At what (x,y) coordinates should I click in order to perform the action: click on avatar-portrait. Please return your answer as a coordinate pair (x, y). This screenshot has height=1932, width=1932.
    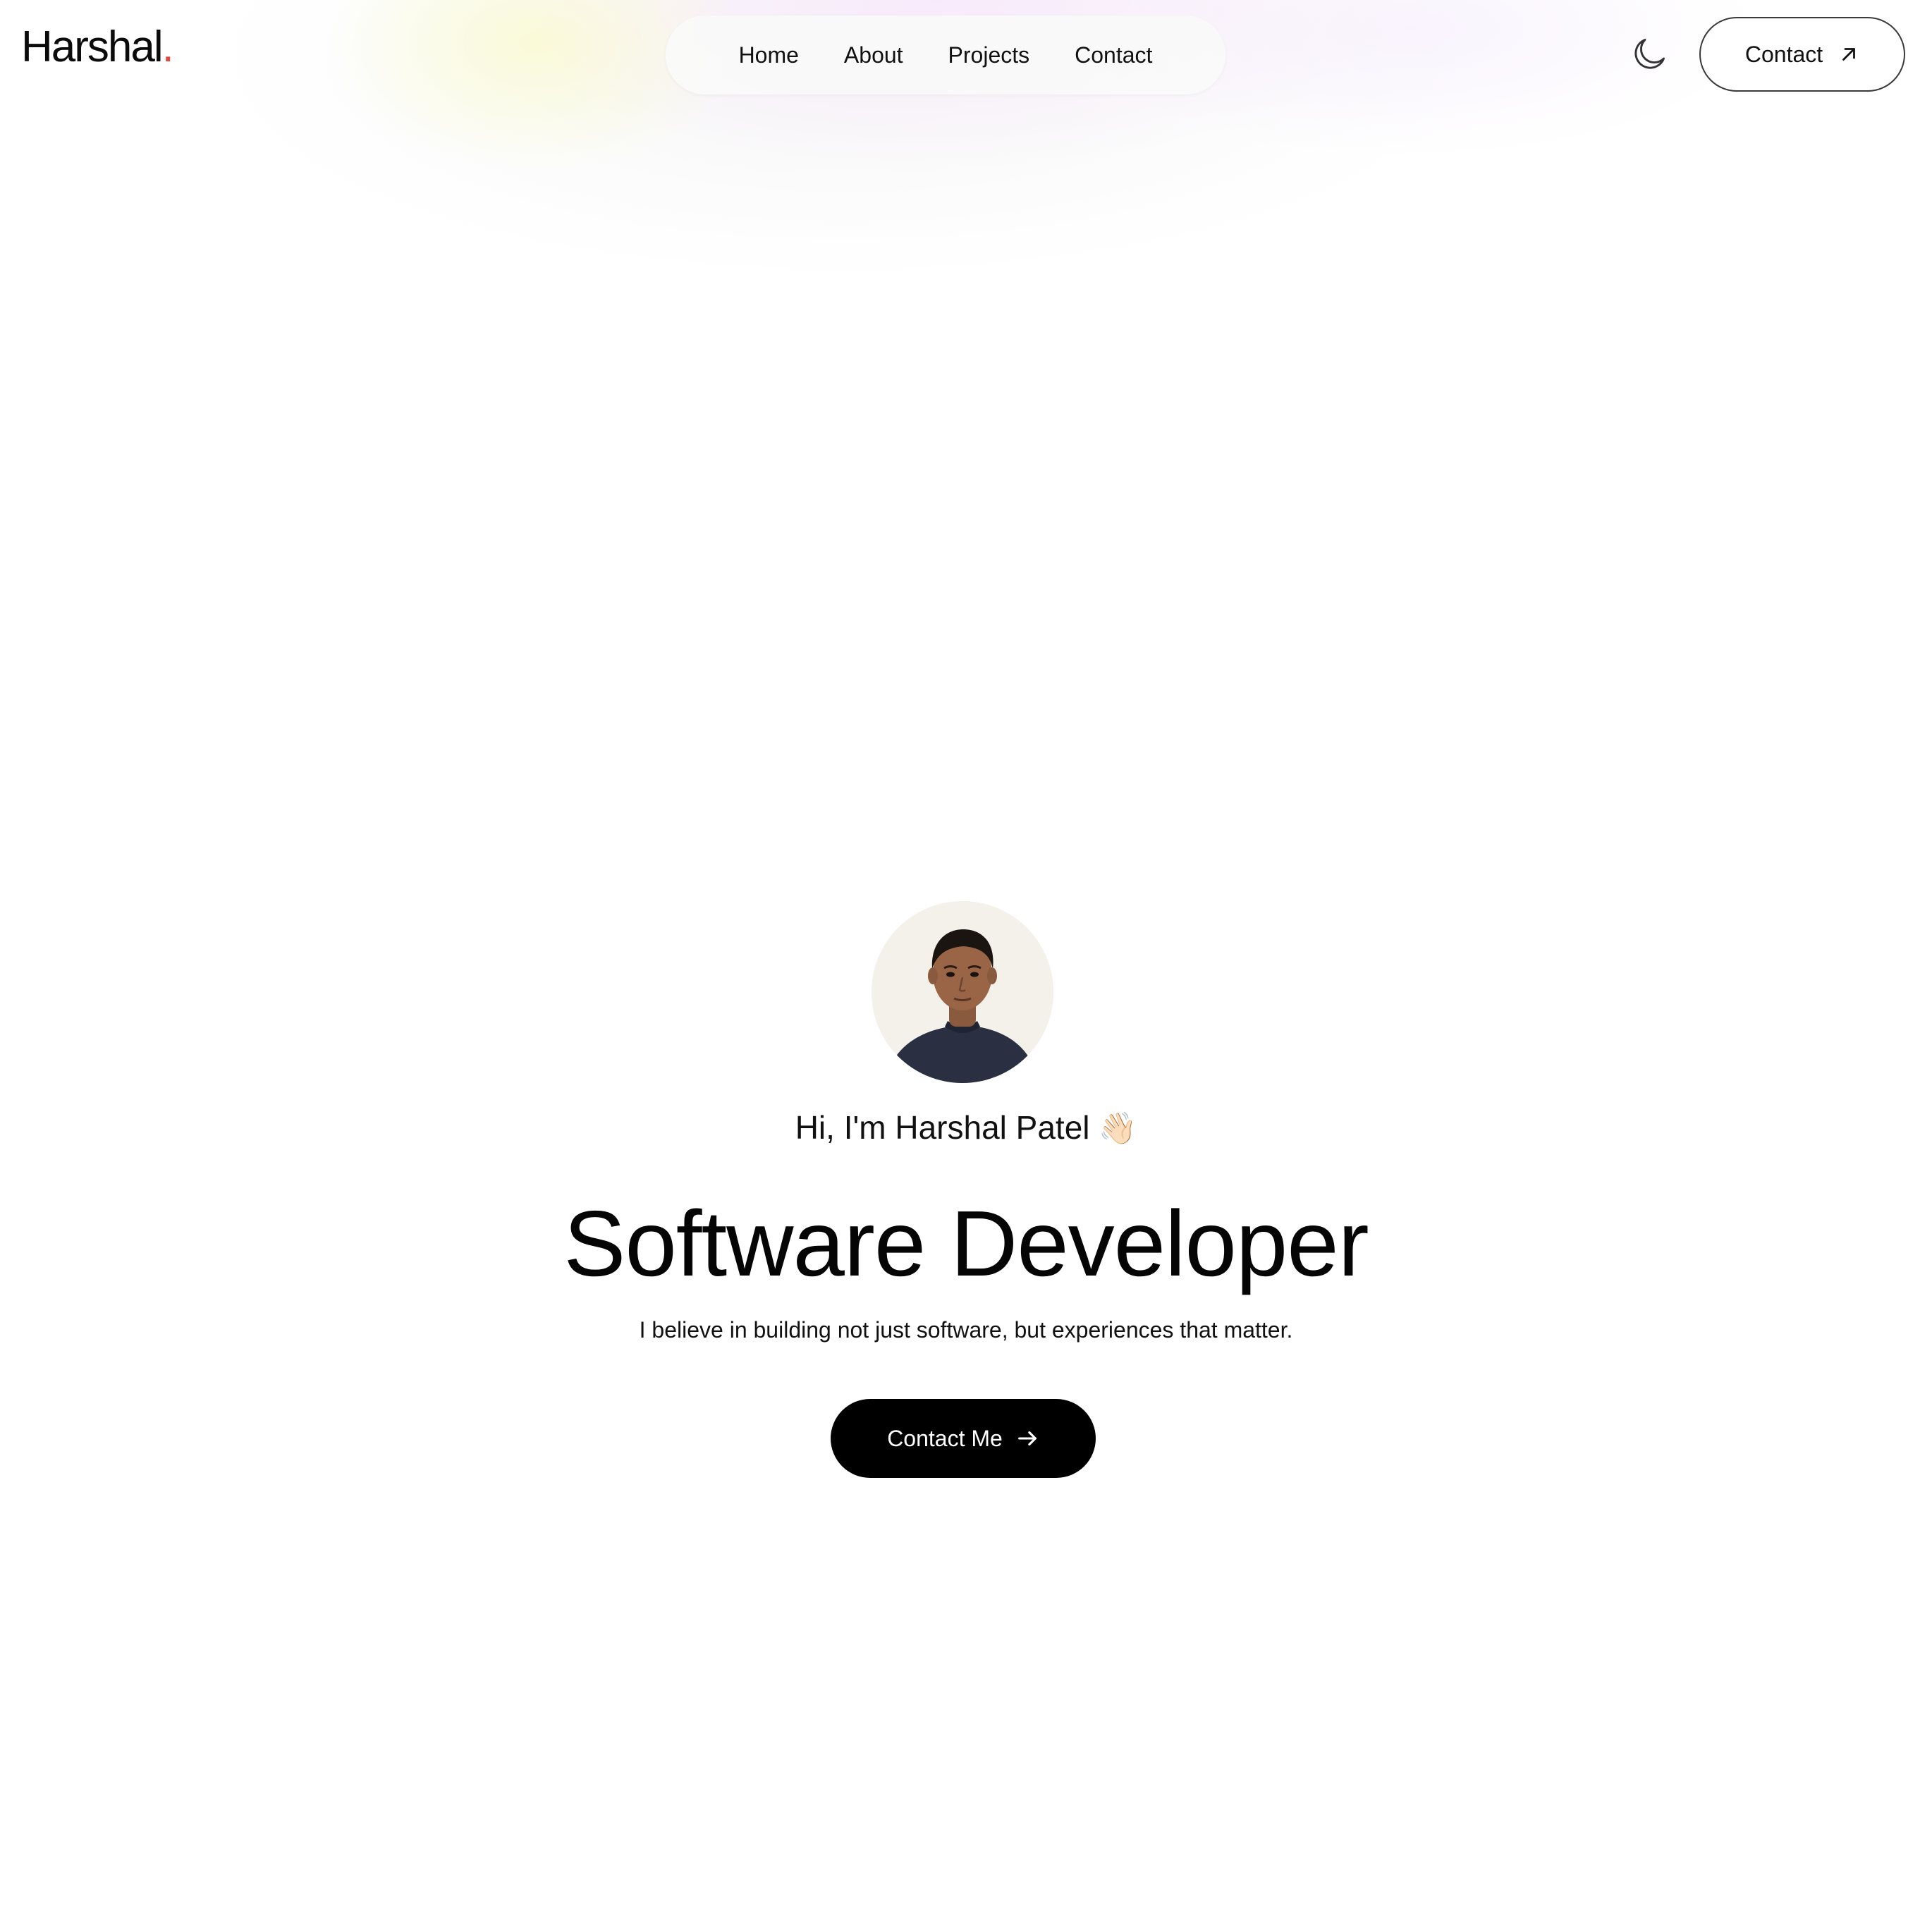
    Looking at the image, I should click on (963, 992).